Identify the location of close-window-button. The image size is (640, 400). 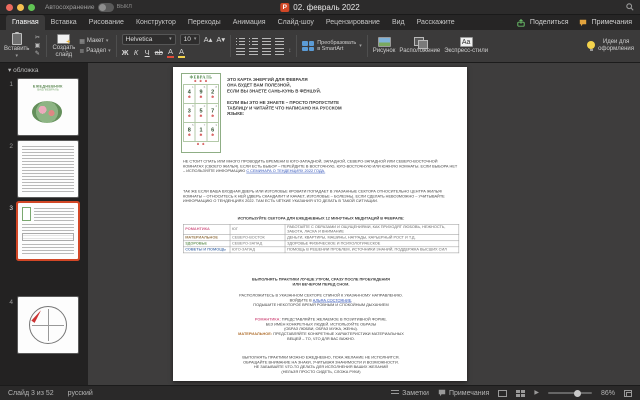
(9, 7).